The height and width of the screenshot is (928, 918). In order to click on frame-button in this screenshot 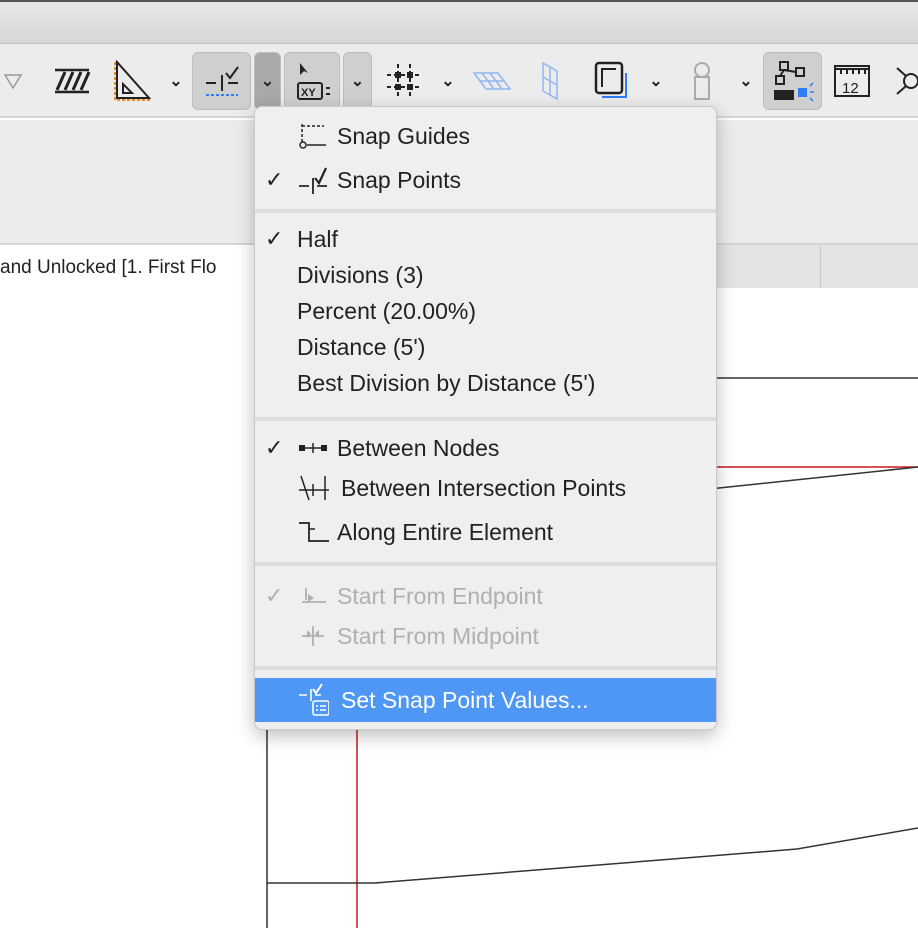, I will do `click(611, 81)`.